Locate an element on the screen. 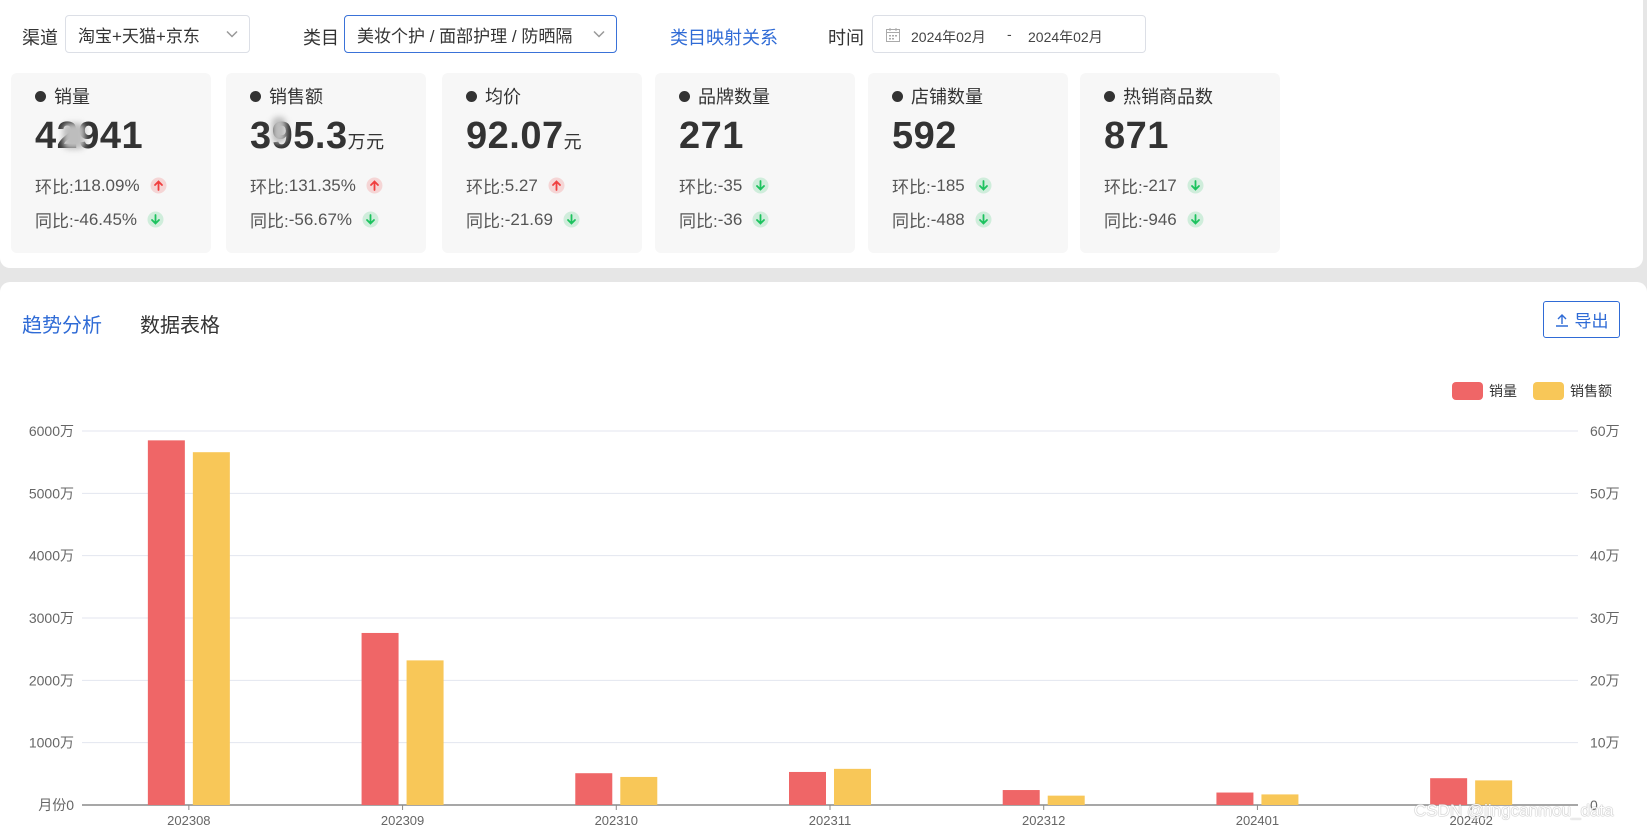  tab-trend-analysis: 趋势分析 is located at coordinates (62, 323).